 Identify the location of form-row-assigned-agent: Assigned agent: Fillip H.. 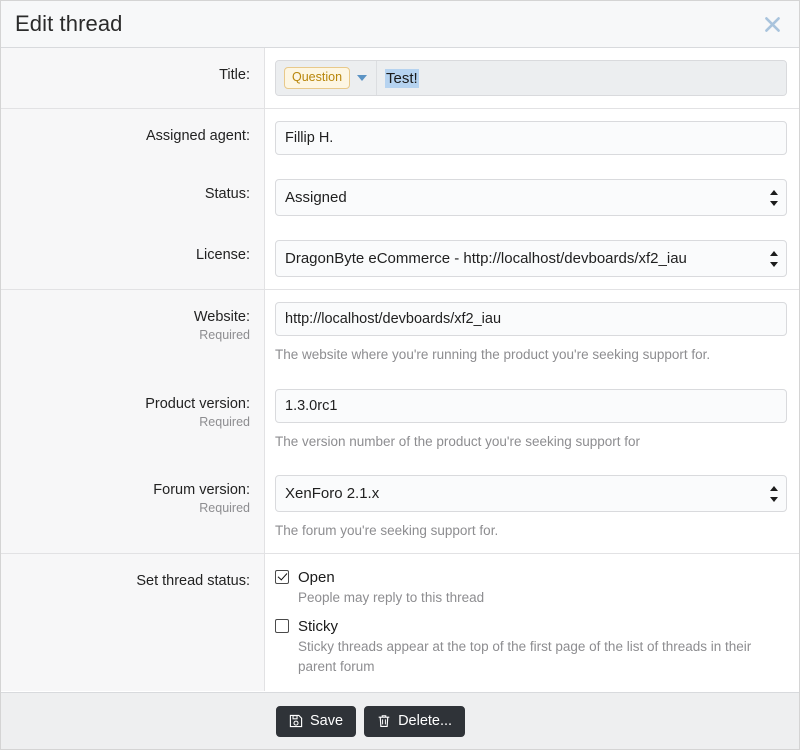
(400, 138).